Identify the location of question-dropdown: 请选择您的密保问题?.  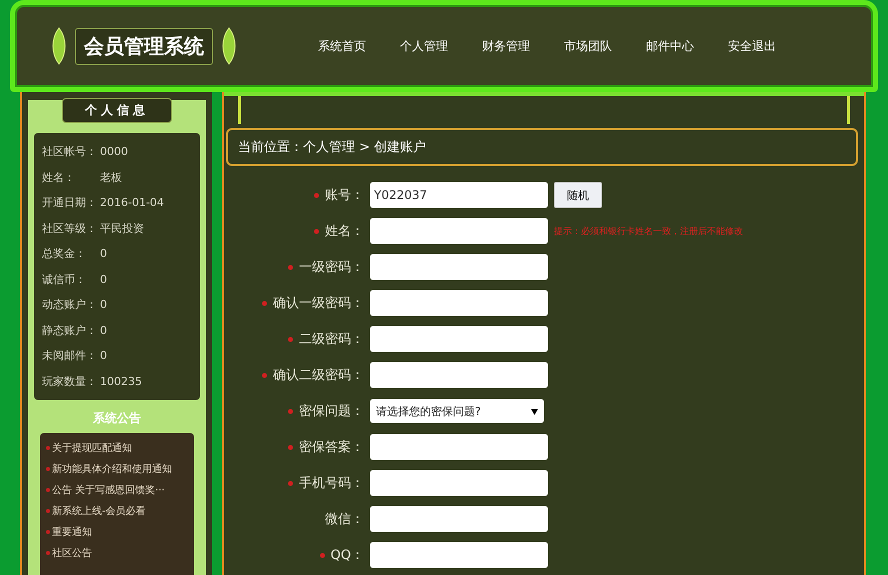
(457, 411).